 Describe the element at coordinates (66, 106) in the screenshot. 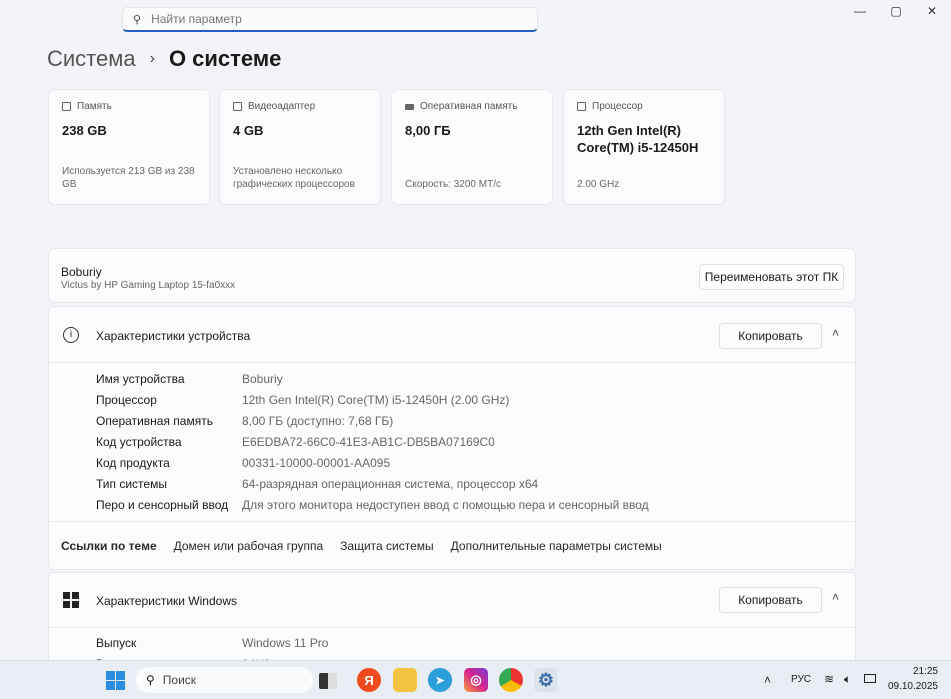

I see `storage-icon` at that location.